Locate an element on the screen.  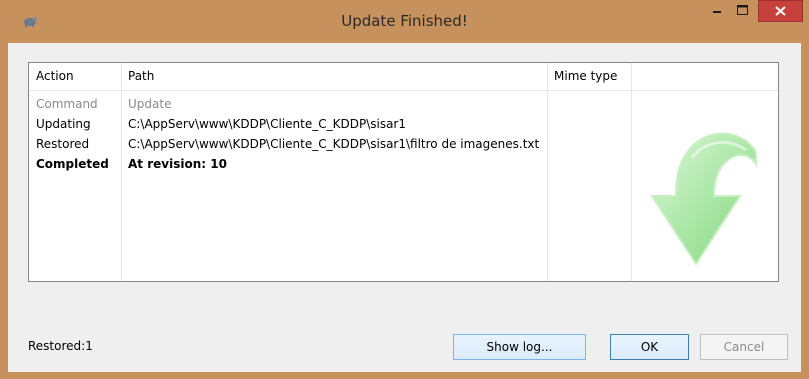
action-cell: Updating is located at coordinates (63, 124).